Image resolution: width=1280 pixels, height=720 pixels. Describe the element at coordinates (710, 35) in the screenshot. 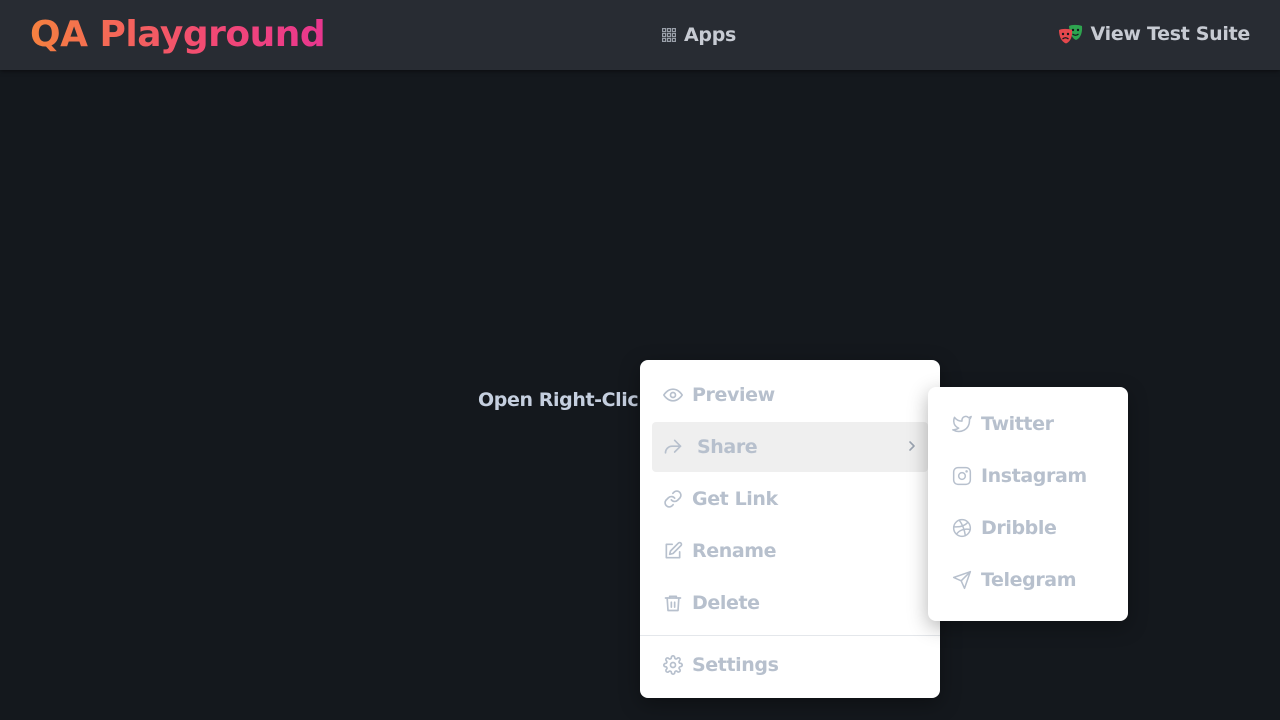

I see `apps-label: Apps` at that location.